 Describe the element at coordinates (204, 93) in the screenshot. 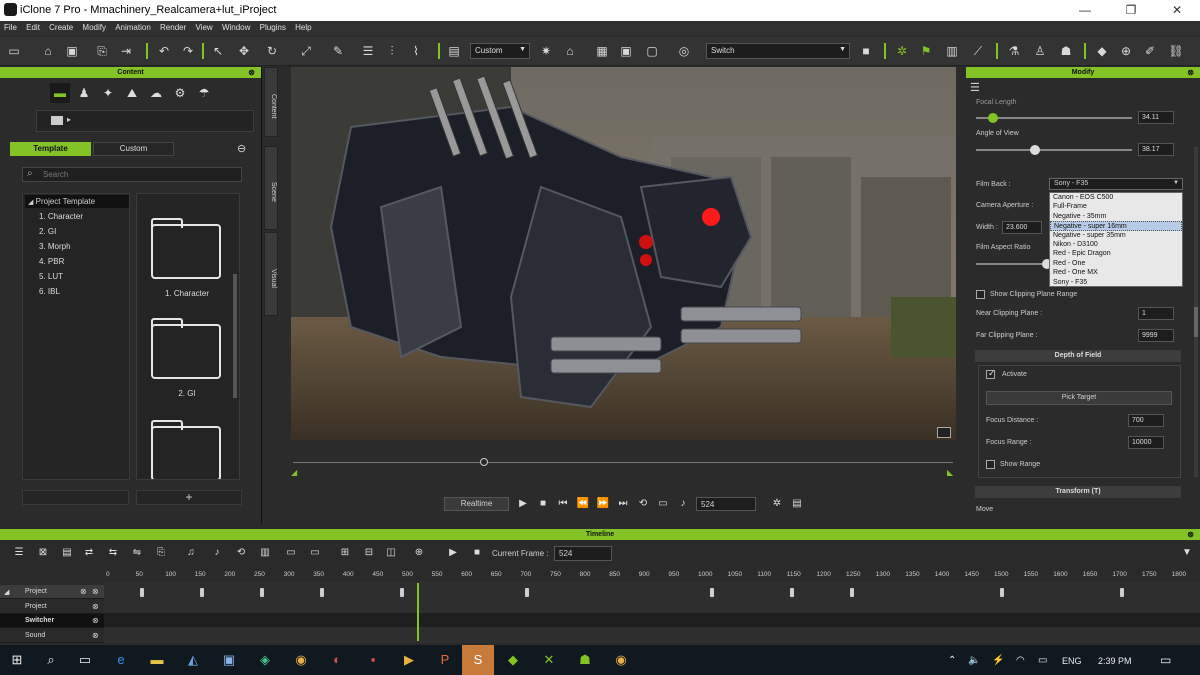

I see `media-tab-icon: ☂` at that location.